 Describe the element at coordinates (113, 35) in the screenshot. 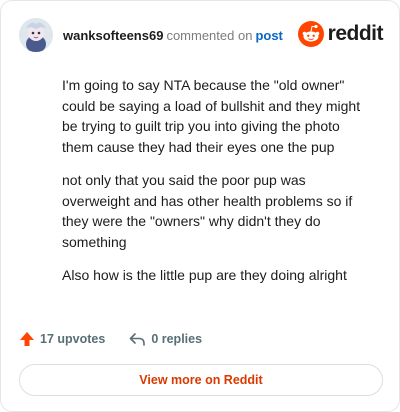

I see `username-link: wanksofteens69` at that location.